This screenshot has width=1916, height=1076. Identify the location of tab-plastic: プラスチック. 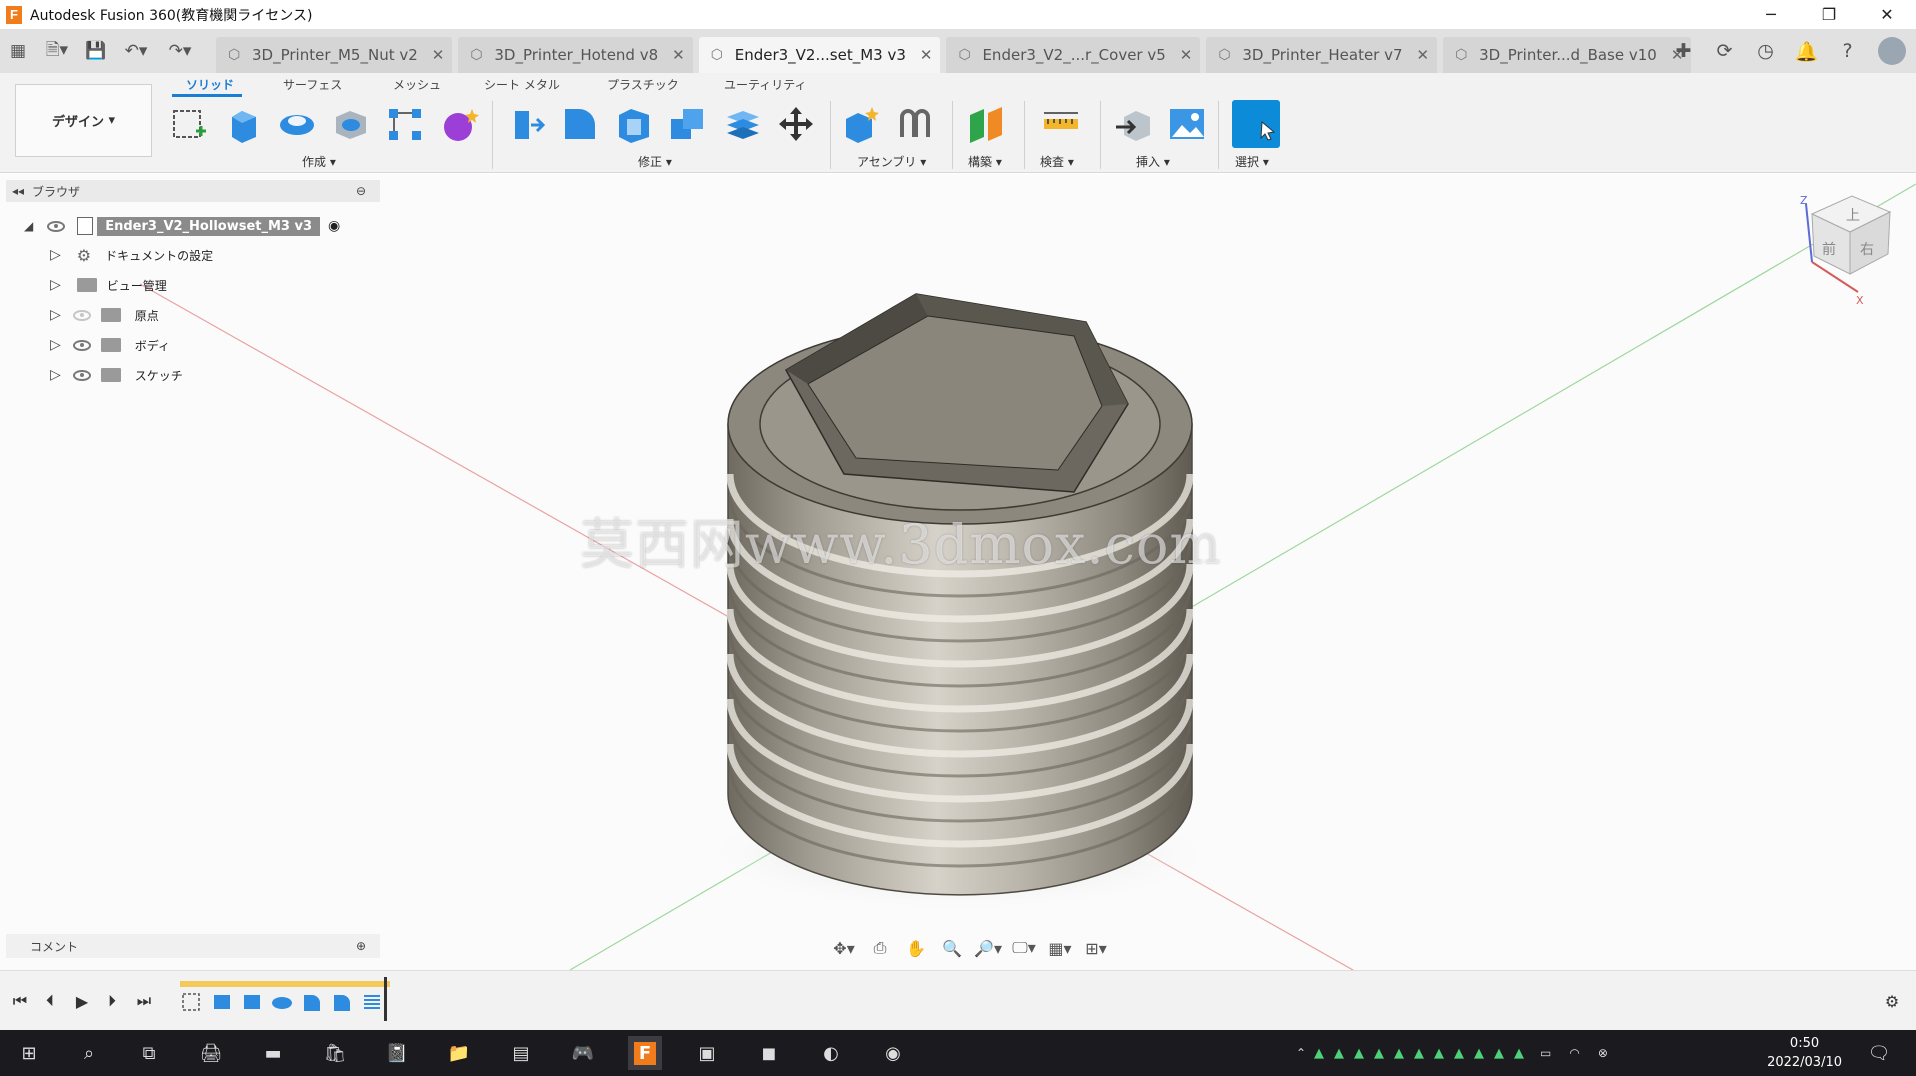
(643, 84).